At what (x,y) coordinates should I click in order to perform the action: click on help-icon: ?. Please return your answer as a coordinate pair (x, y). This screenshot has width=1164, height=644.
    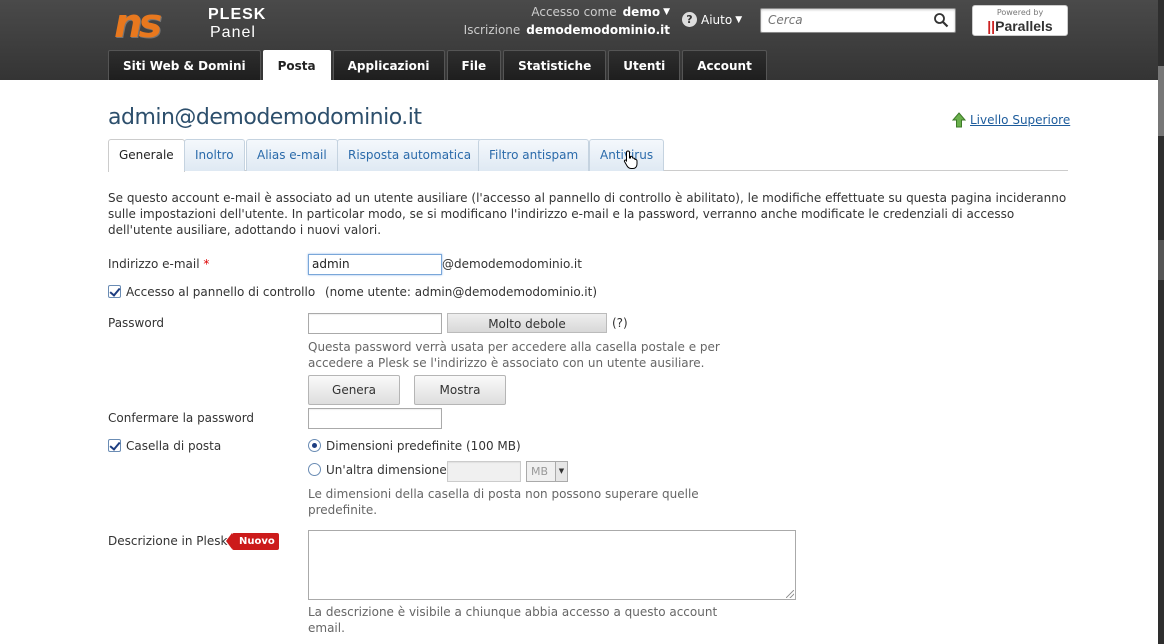
    Looking at the image, I should click on (689, 19).